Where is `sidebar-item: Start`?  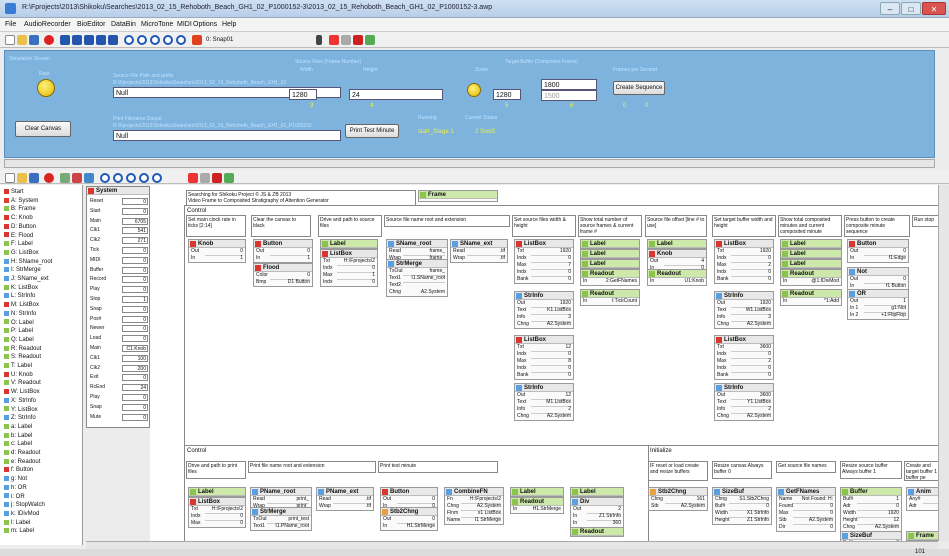
sidebar-item: Start is located at coordinates (14, 192).